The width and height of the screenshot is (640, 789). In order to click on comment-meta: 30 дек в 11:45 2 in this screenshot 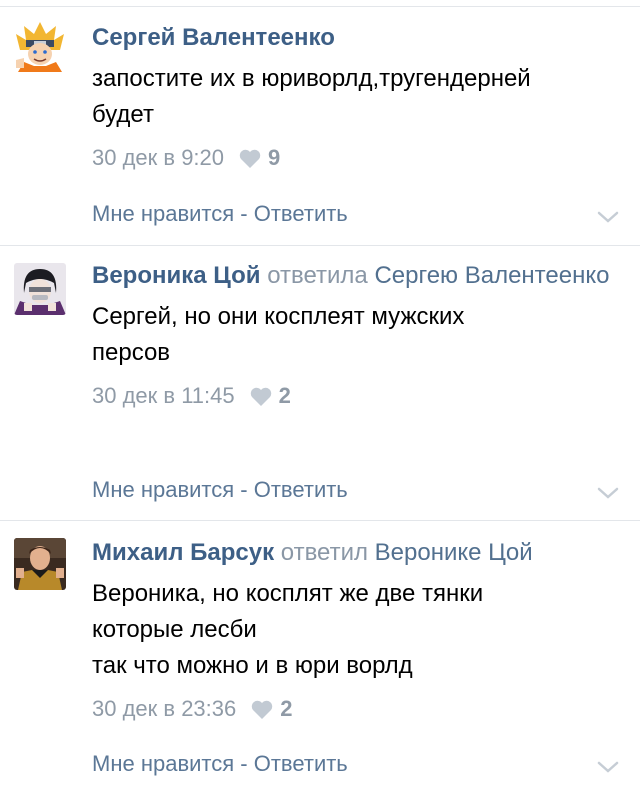, I will do `click(359, 396)`.